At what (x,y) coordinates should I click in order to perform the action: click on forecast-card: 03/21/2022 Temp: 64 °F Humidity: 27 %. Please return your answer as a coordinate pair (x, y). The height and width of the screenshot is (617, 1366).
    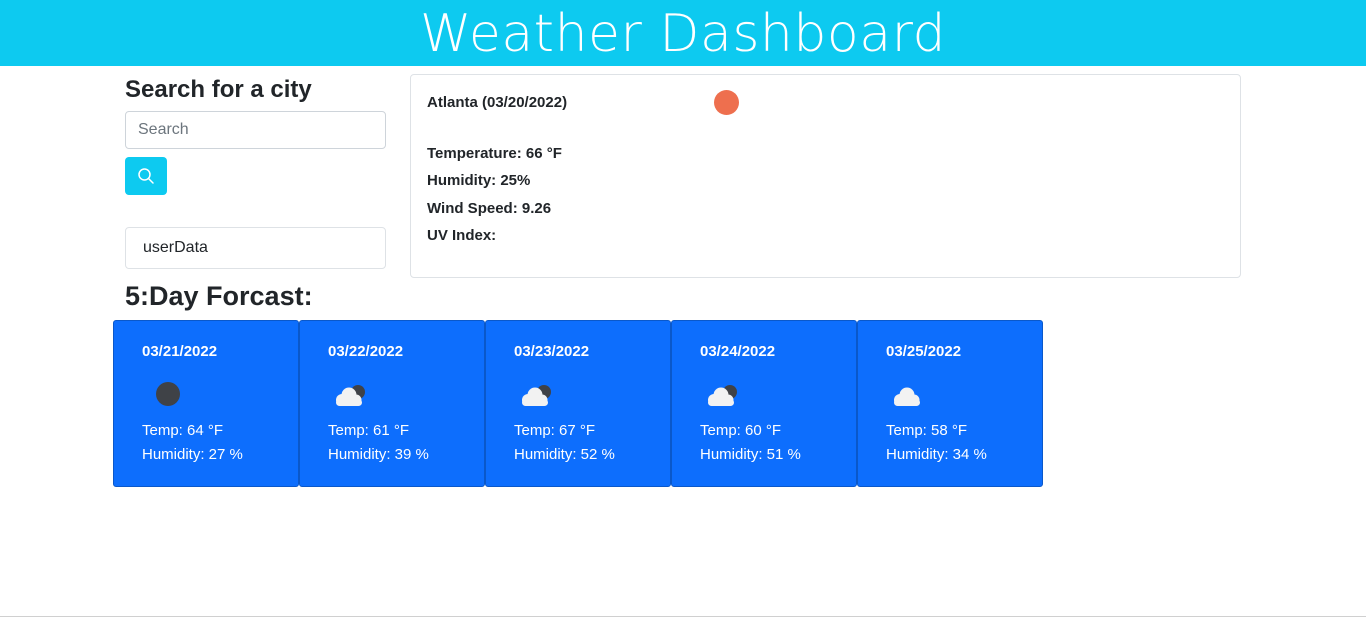
    Looking at the image, I should click on (206, 403).